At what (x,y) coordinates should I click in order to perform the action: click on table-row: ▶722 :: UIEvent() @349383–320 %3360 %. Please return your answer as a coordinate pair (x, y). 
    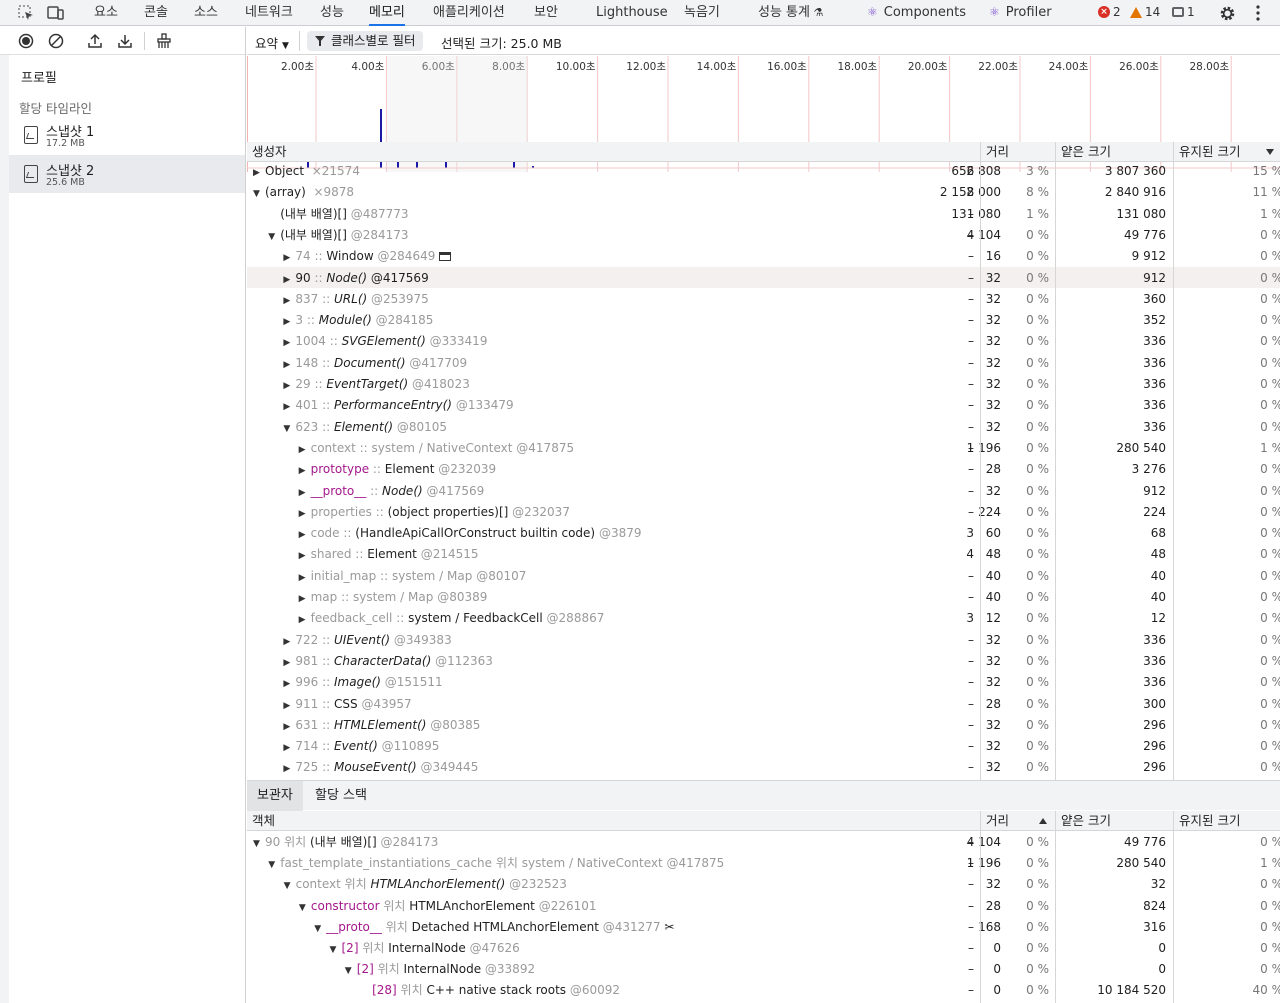
    Looking at the image, I should click on (763, 639).